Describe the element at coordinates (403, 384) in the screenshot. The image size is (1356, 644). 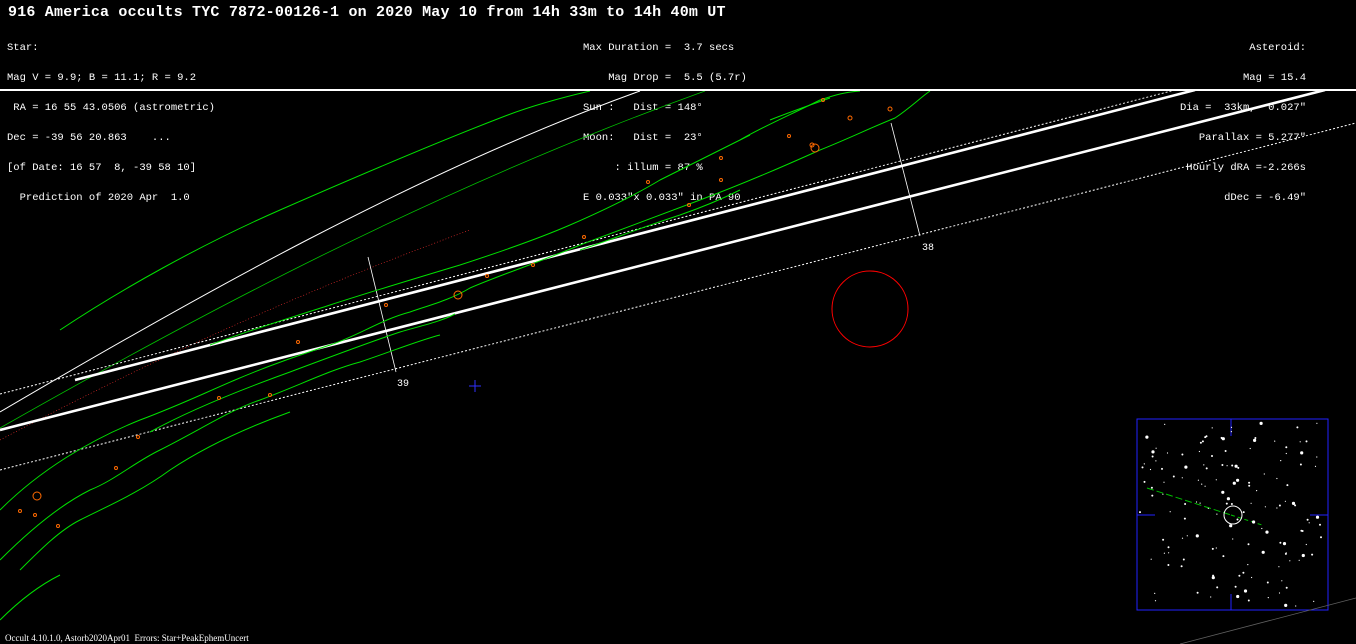
I see `time-label-39: 39` at that location.